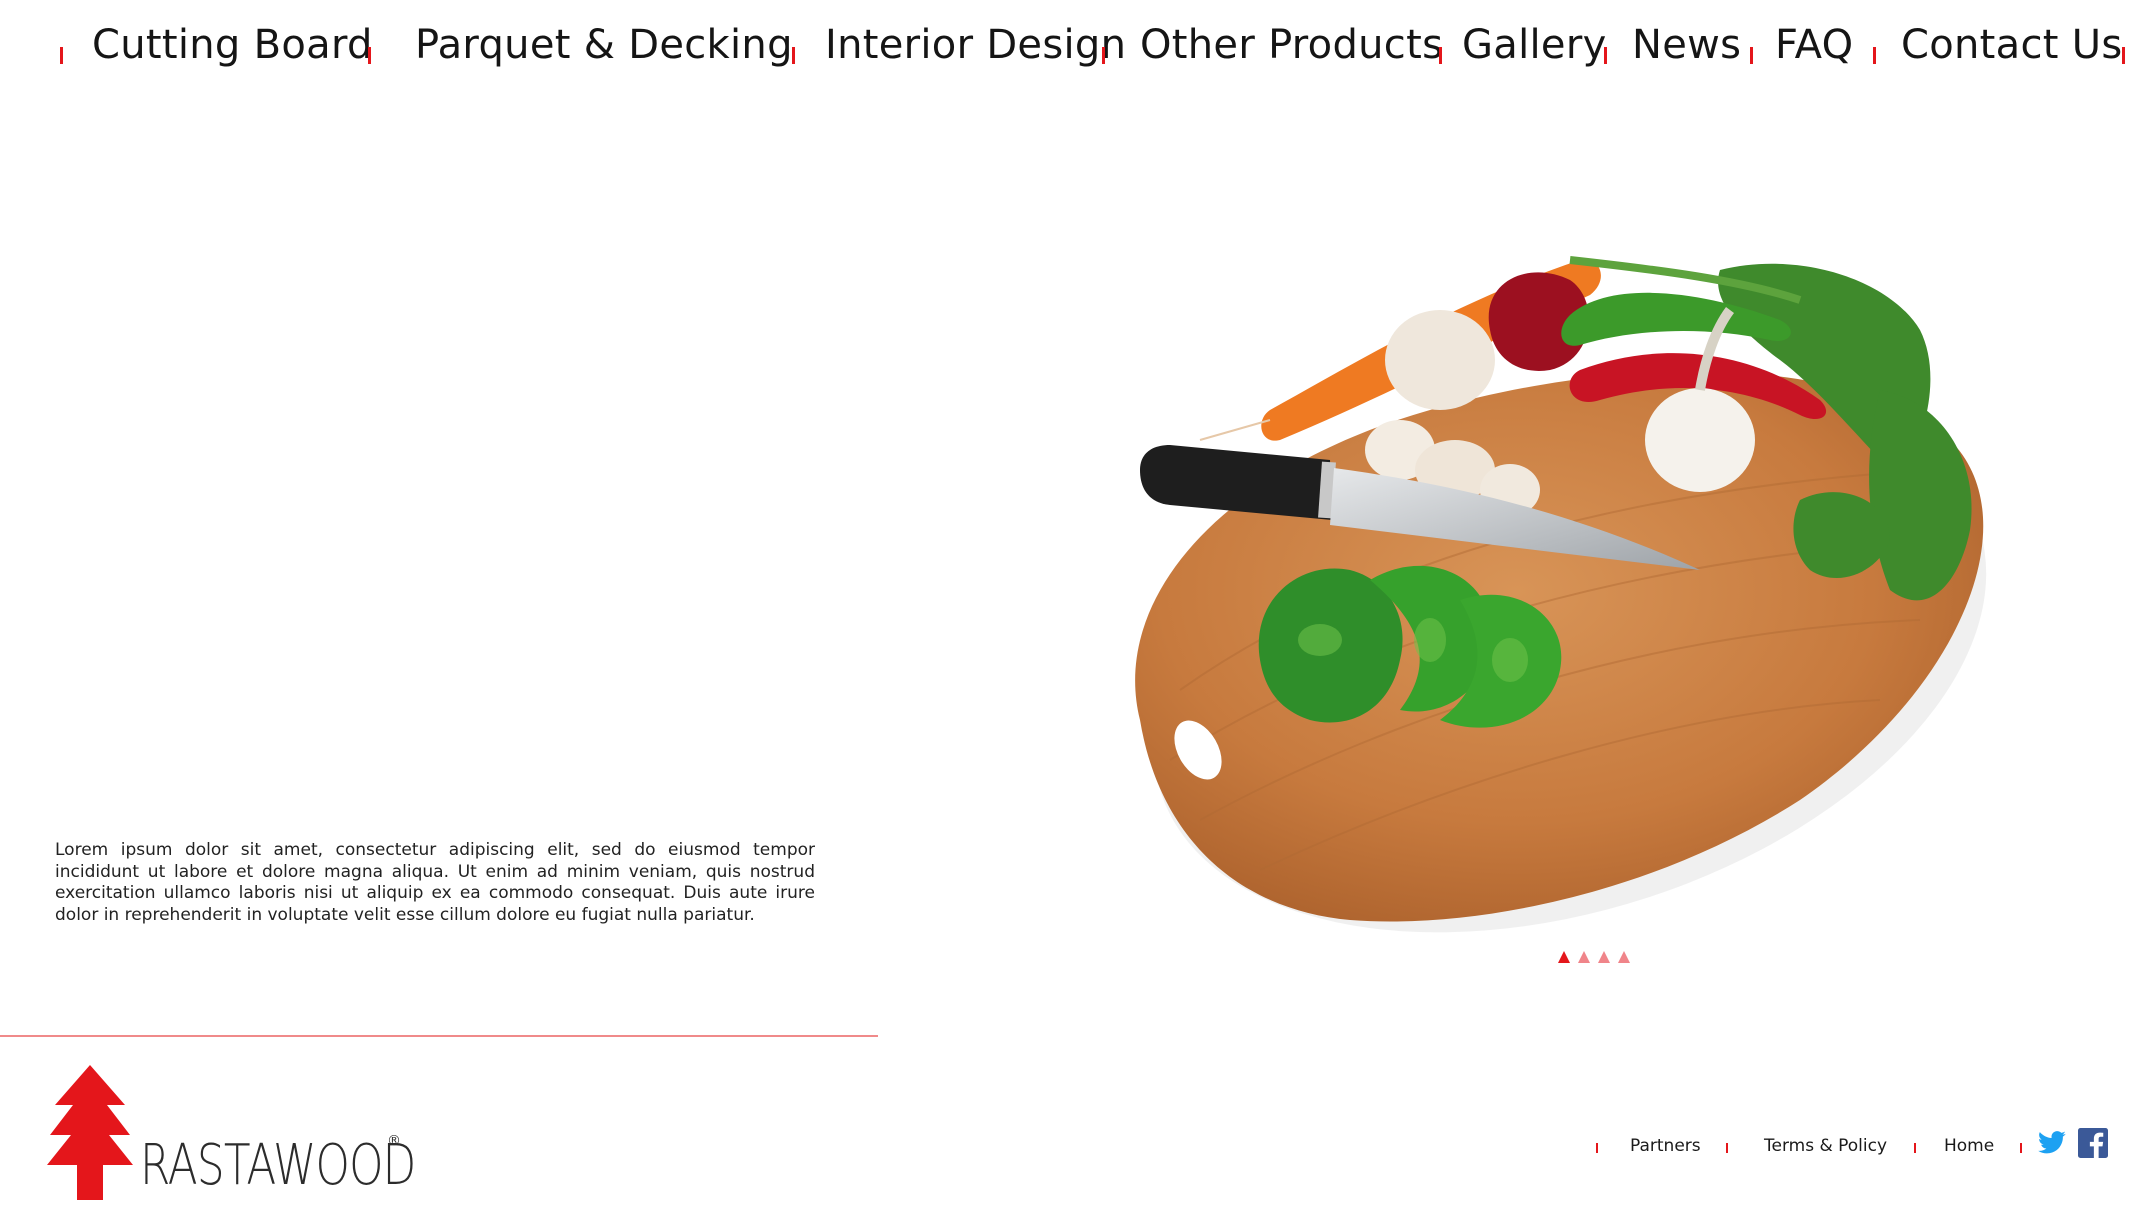 This screenshot has width=2155, height=1231. Describe the element at coordinates (90, 1132) in the screenshot. I see `tree-icon` at that location.